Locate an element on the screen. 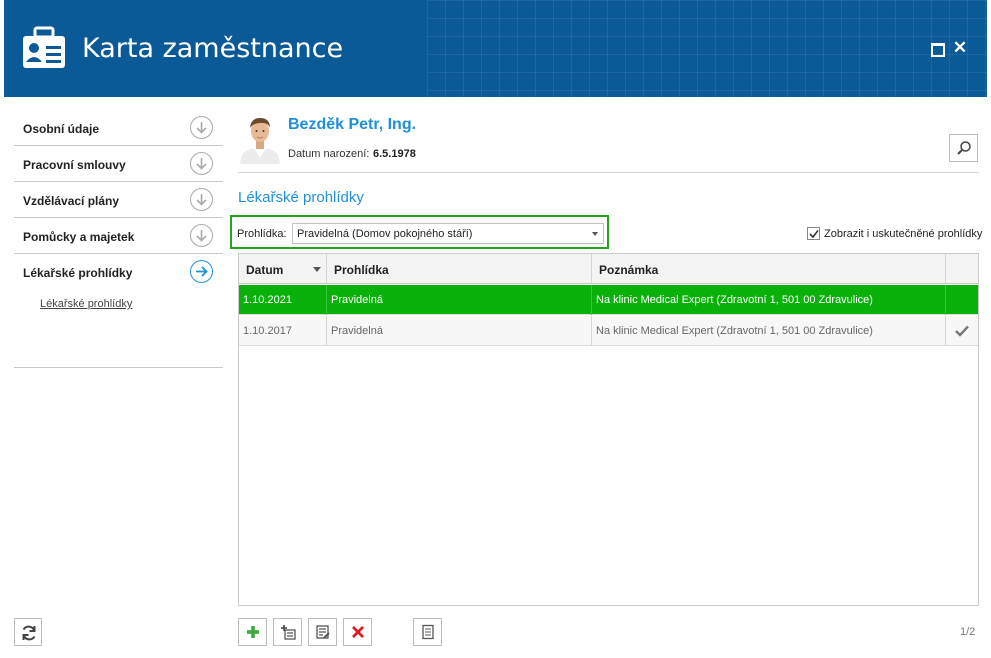  arrow-right-circle-icon is located at coordinates (201, 271).